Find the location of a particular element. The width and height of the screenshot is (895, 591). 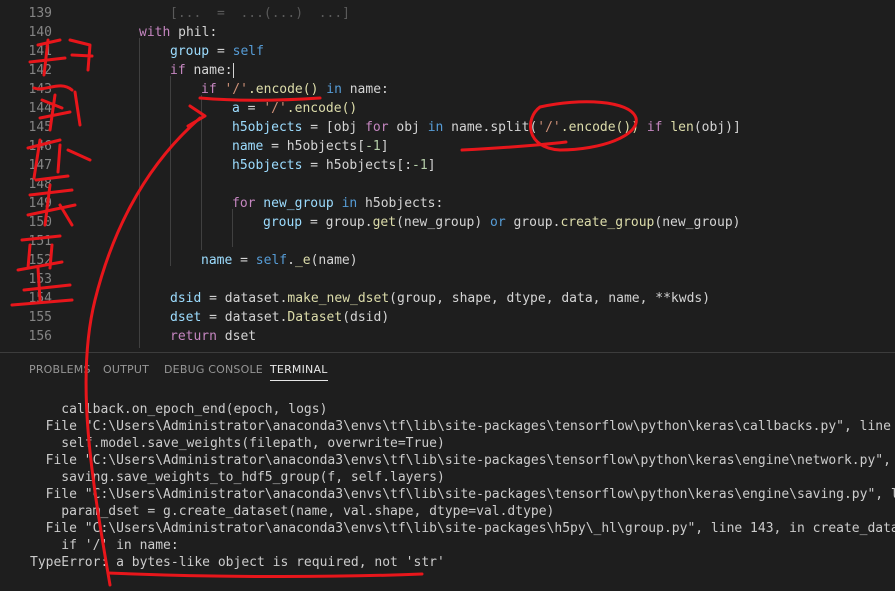

code-token: = h5objects[ is located at coordinates (314, 146).